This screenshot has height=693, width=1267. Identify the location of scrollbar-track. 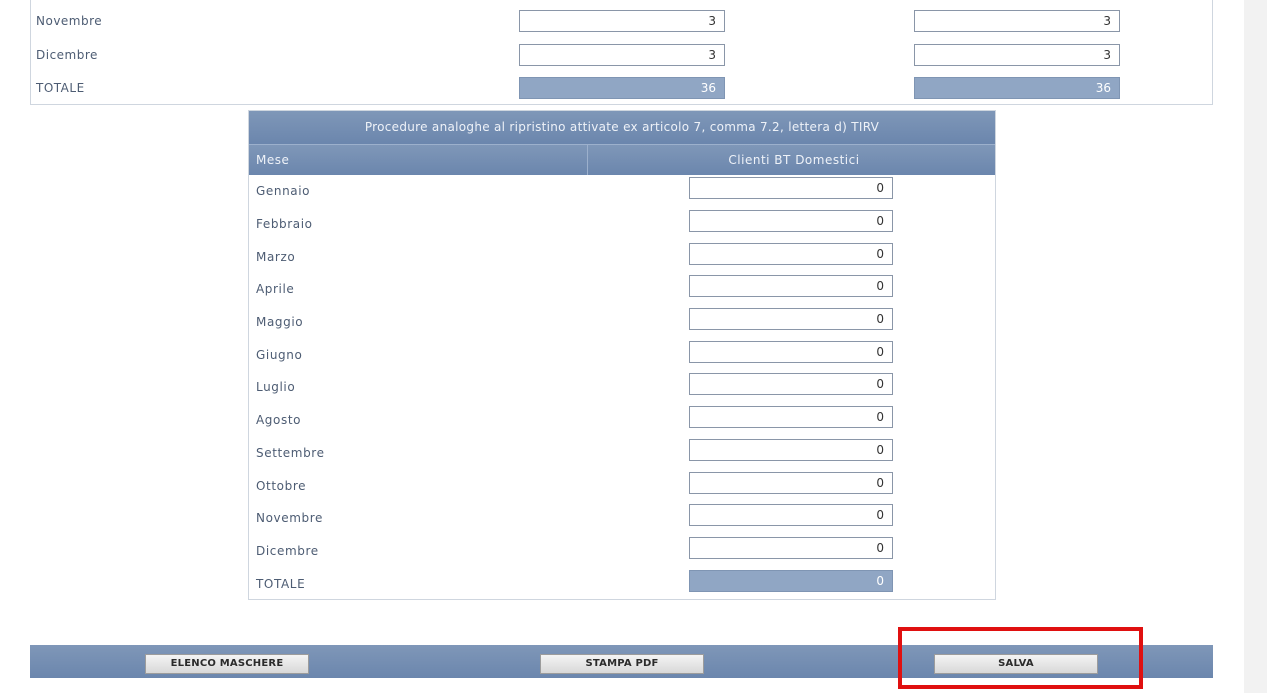
(1255, 346).